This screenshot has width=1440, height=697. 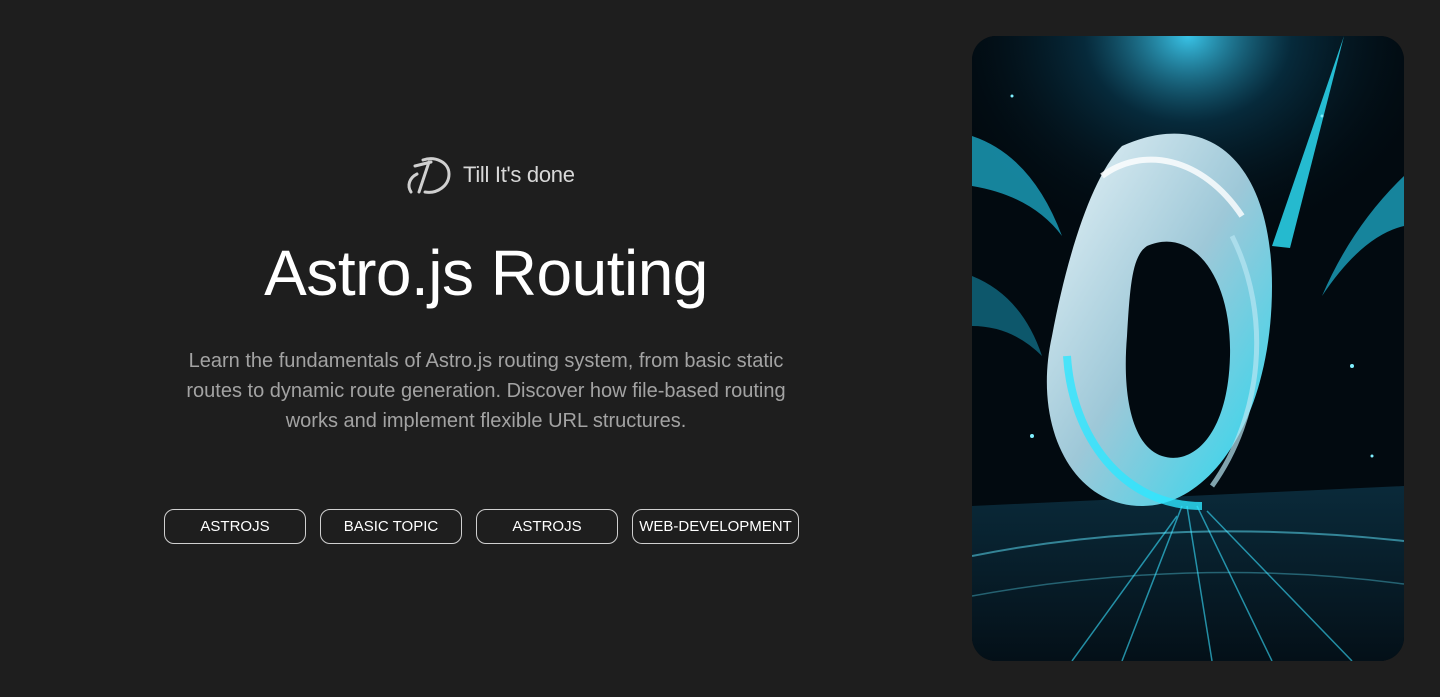 I want to click on tag-web-development: WEB-DEVELOPMENT, so click(x=715, y=526).